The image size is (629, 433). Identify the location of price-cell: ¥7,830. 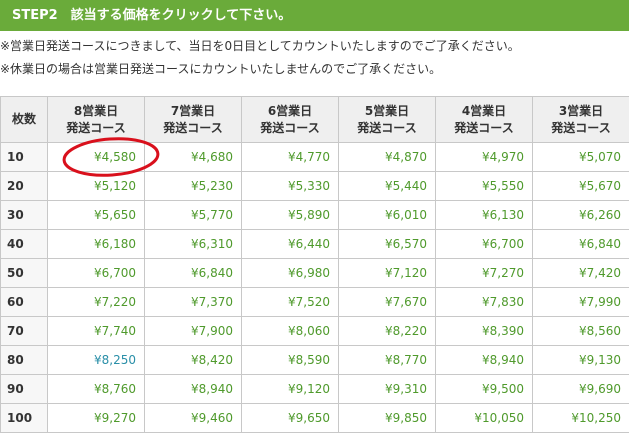
(484, 302).